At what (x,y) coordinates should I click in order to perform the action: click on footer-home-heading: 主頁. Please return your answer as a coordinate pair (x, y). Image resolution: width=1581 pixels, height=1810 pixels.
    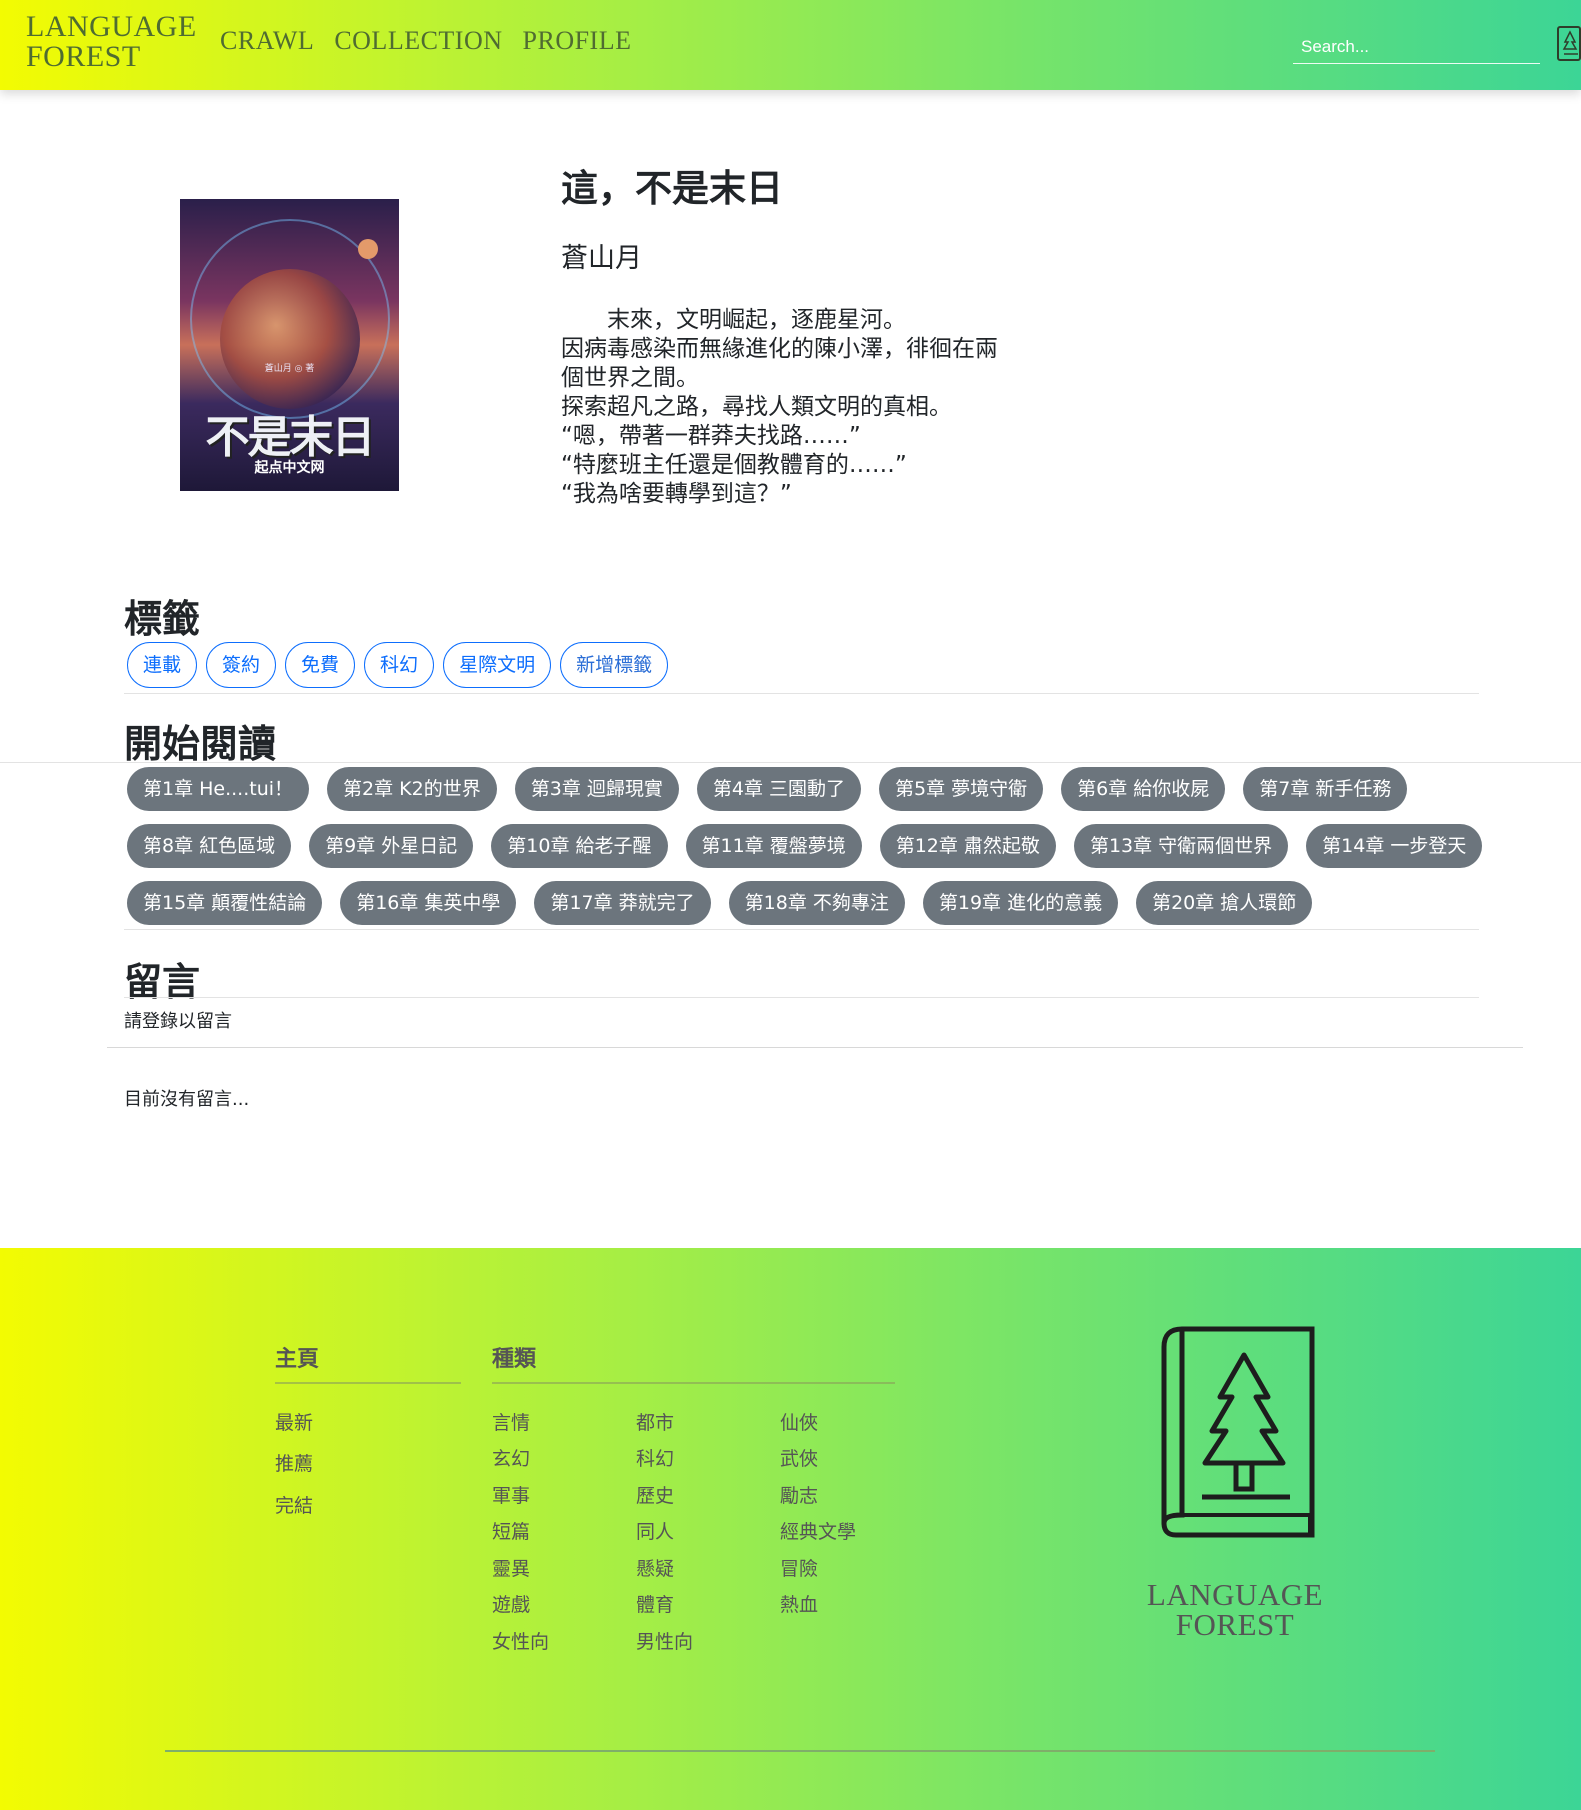
    Looking at the image, I should click on (297, 1359).